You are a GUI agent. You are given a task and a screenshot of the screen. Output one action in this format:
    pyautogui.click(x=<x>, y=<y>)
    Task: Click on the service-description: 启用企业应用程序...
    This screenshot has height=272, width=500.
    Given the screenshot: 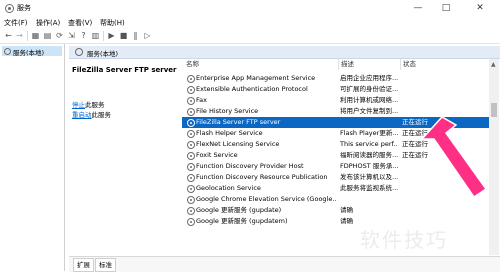 What is the action you would take?
    pyautogui.click(x=369, y=78)
    